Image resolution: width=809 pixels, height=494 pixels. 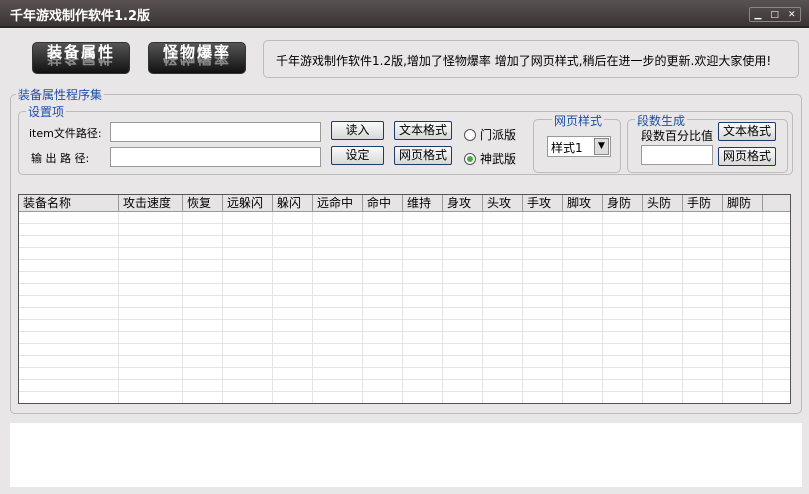 I want to click on log-area, so click(x=406, y=455).